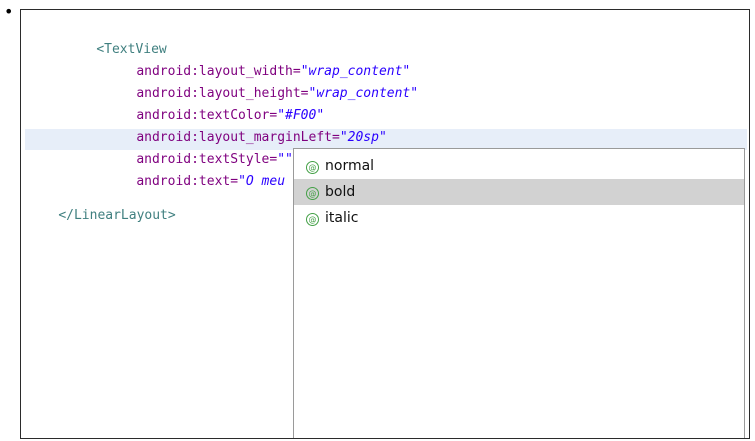 This screenshot has width=755, height=441. I want to click on code-line-linearlayout-close: </LinearLayout>, so click(101, 204).